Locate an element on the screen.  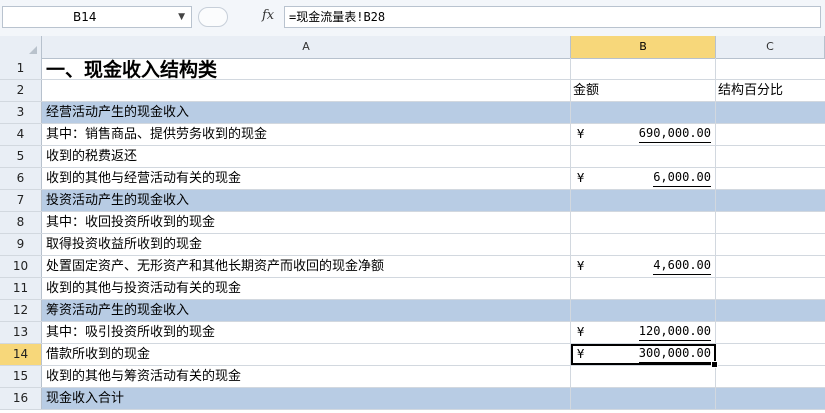
table-row: 14 借款所收到的现金 ¥300,000.00 is located at coordinates (412, 356).